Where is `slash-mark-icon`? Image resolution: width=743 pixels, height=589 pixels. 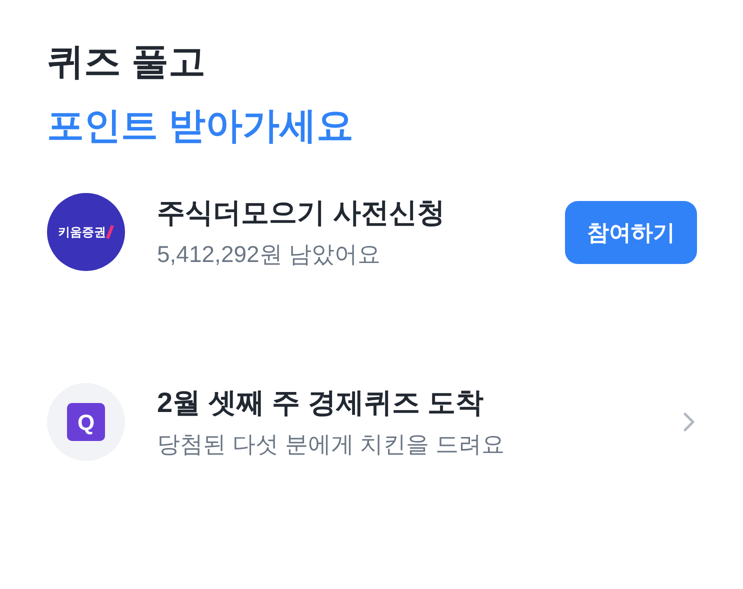
slash-mark-icon is located at coordinates (110, 232).